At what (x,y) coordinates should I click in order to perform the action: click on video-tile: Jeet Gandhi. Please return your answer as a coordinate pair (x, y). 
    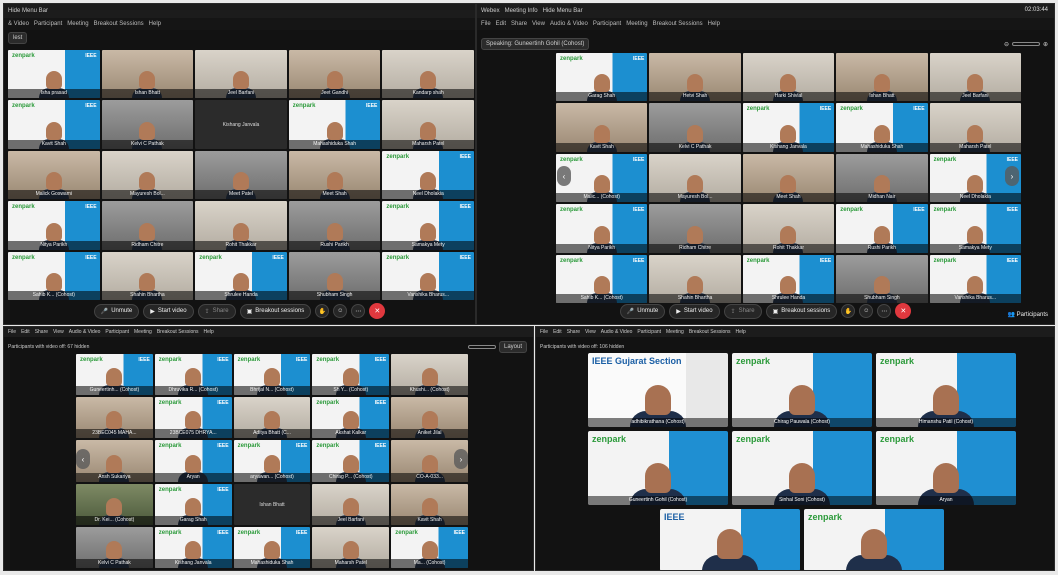
    Looking at the image, I should click on (334, 74).